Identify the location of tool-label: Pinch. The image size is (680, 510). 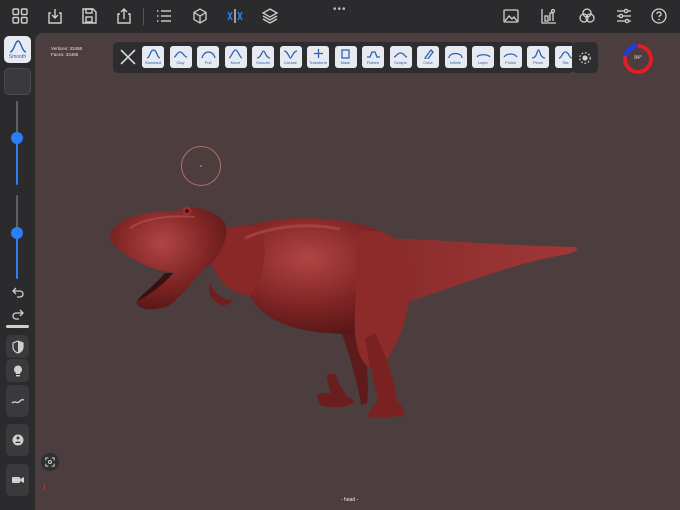
(537, 62).